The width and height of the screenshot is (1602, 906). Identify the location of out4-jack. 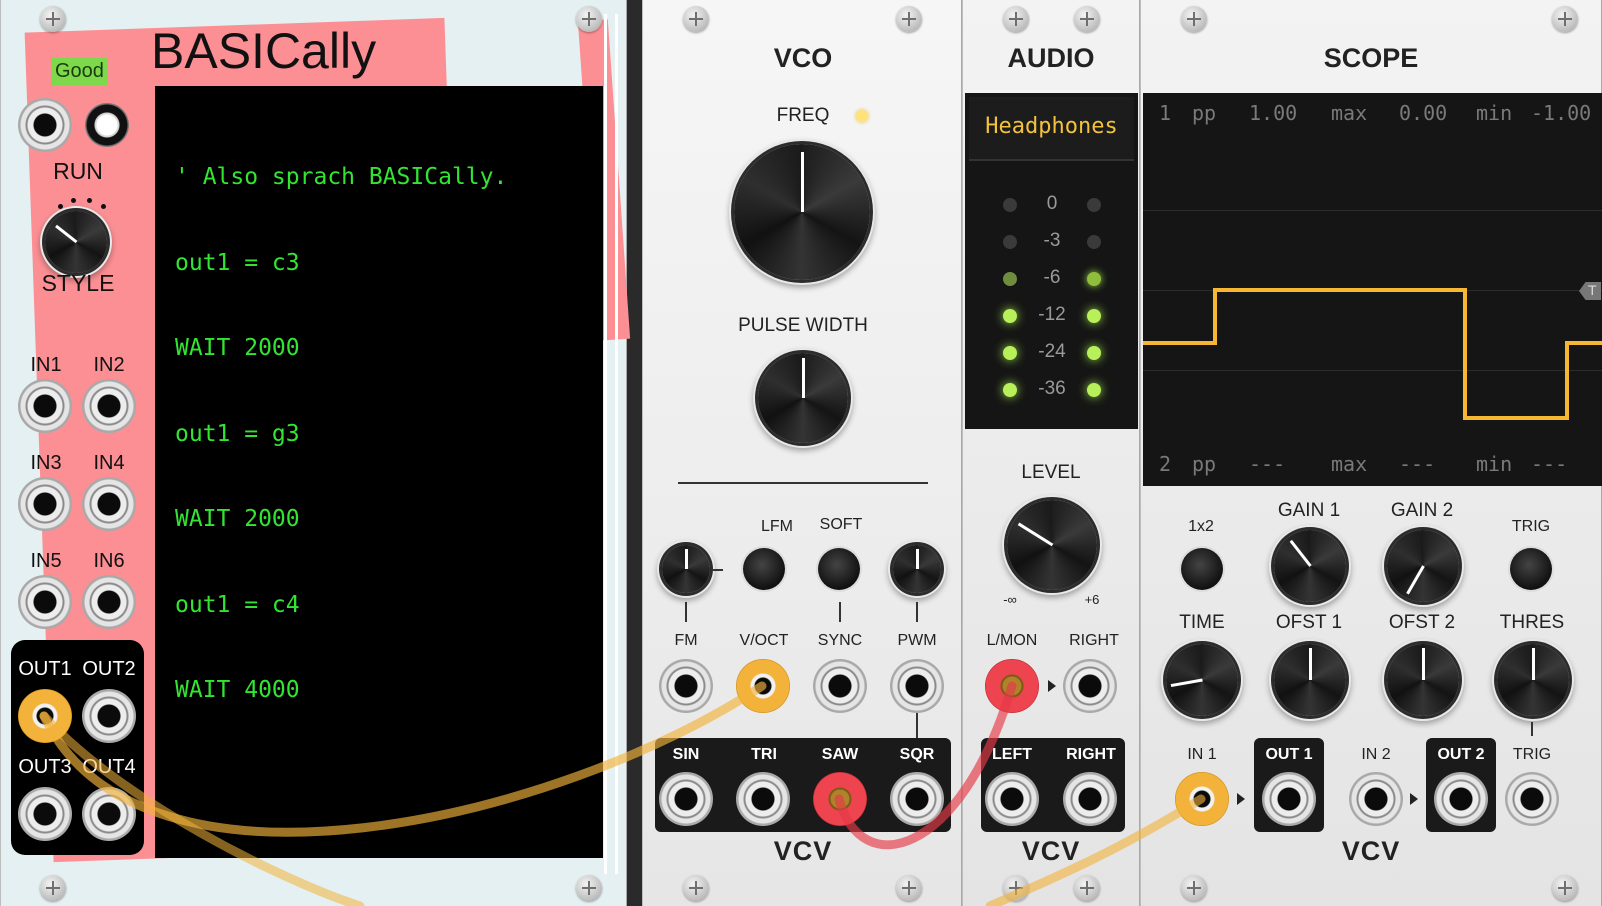
(109, 814).